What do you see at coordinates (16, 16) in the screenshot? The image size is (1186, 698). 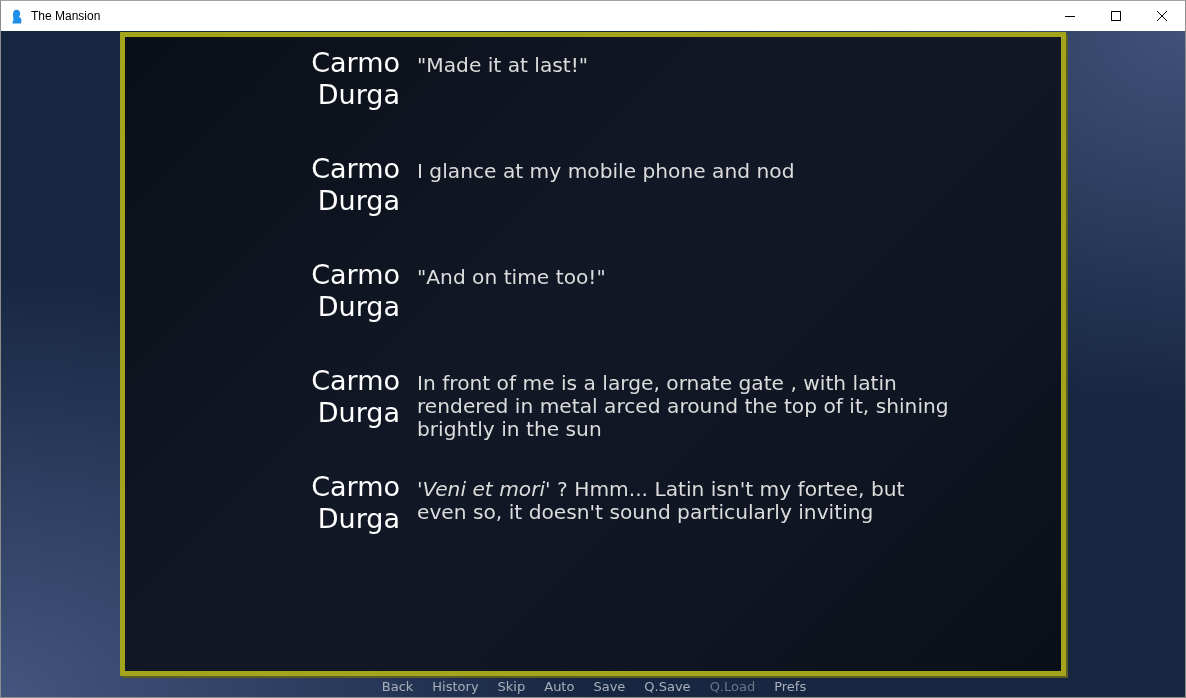 I see `person-silhouette-icon` at bounding box center [16, 16].